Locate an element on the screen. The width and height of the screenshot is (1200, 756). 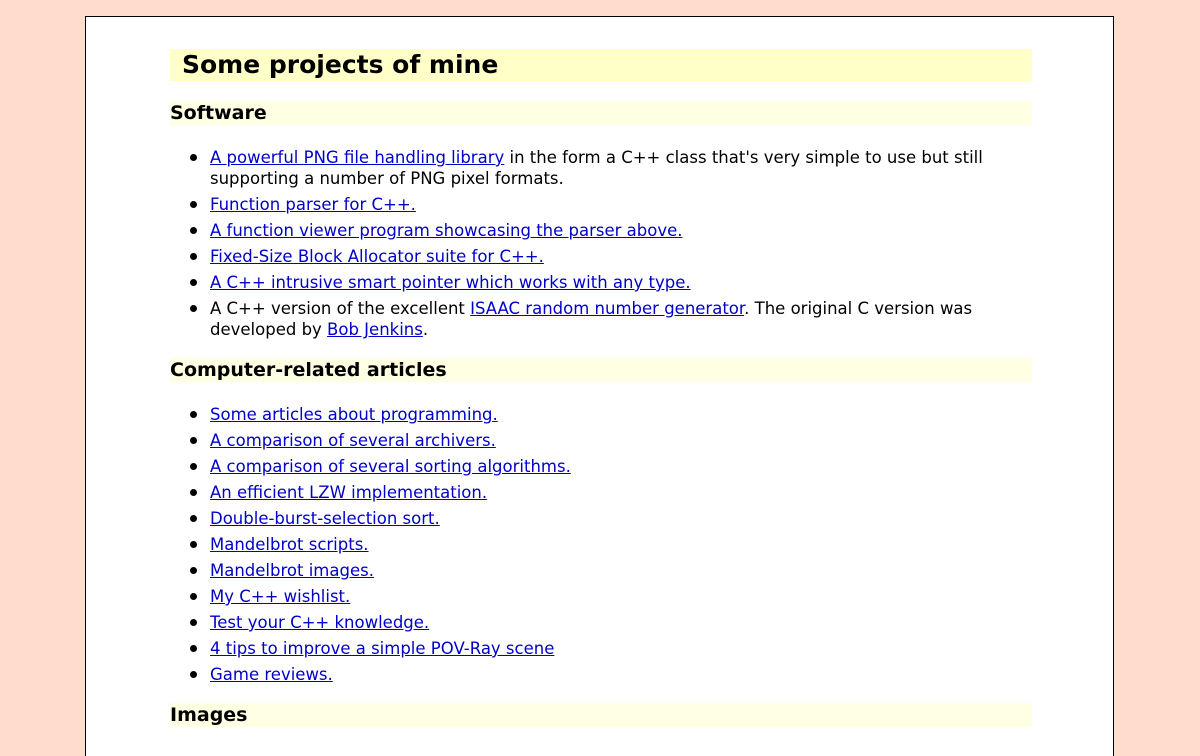
article-link-game-reviews: Game reviews. is located at coordinates (271, 674).